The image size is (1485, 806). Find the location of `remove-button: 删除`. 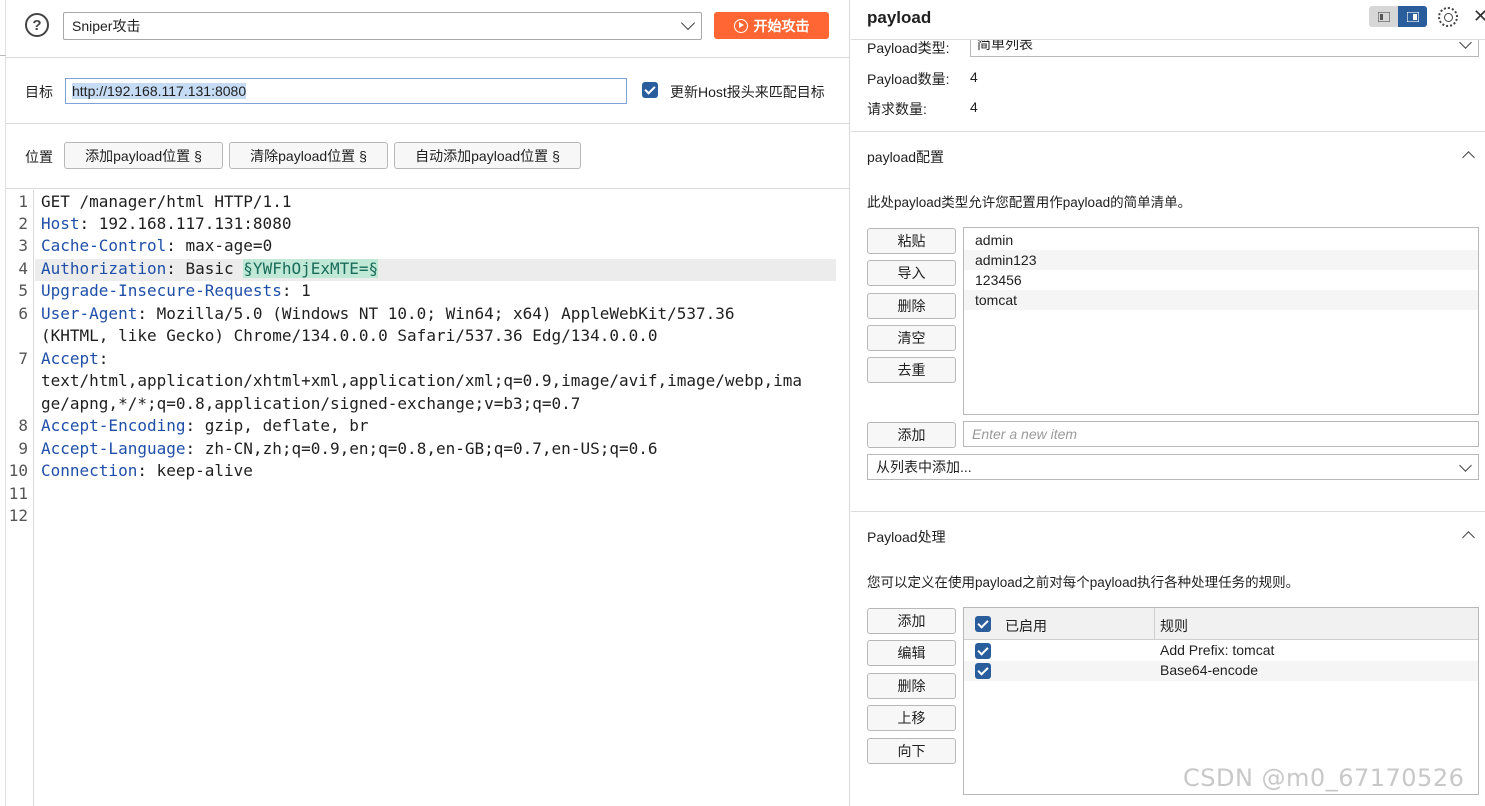

remove-button: 删除 is located at coordinates (911, 306).